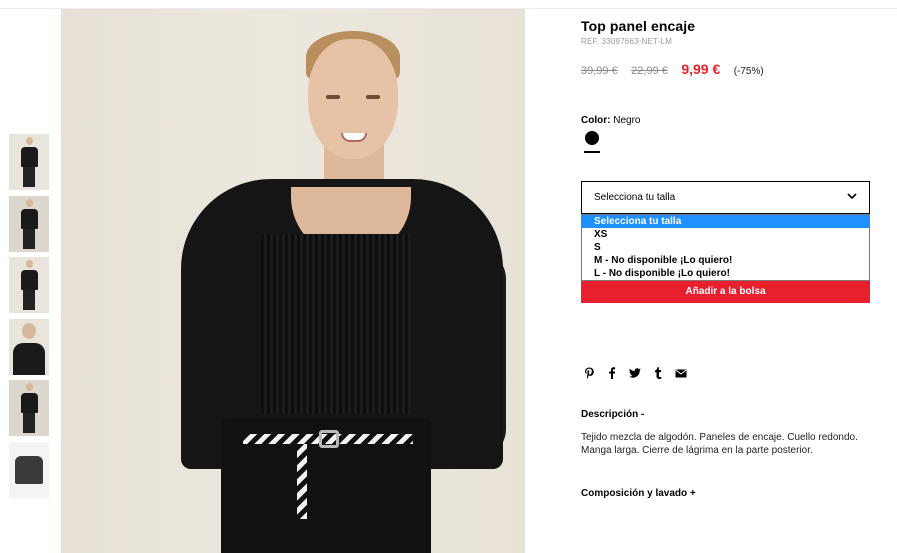 The image size is (897, 553). I want to click on composition-heading: Composición y lavado +, so click(638, 493).